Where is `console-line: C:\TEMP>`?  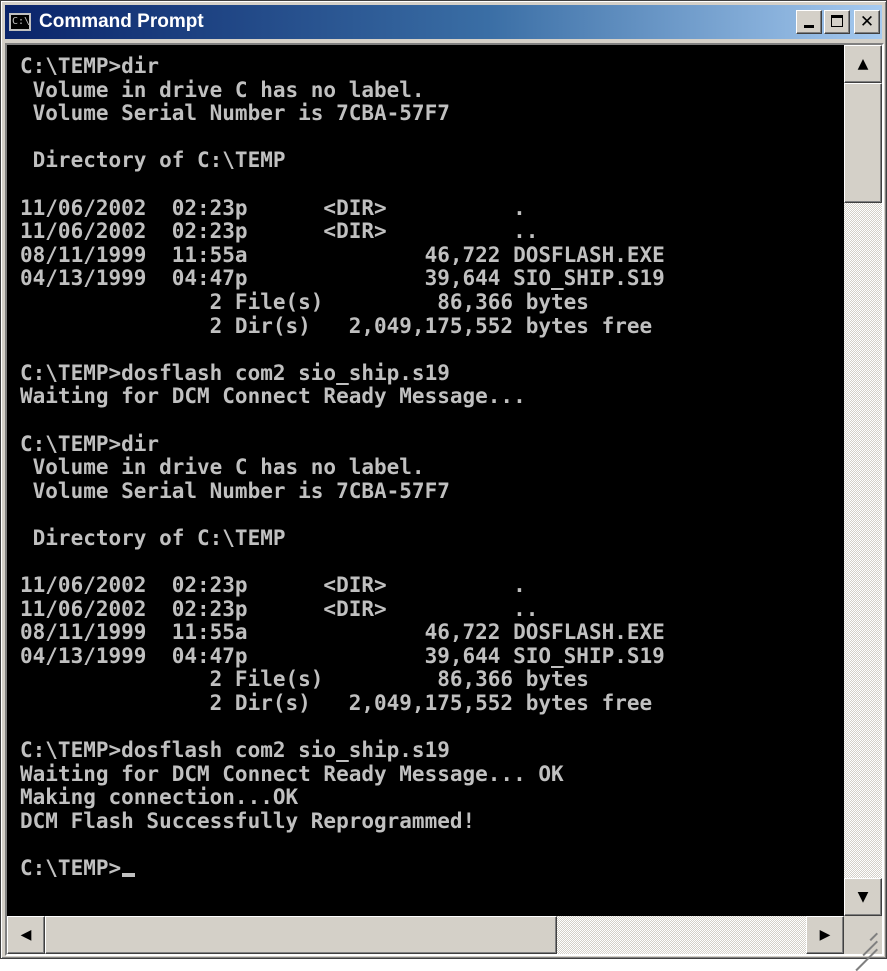 console-line: C:\TEMP> is located at coordinates (432, 869).